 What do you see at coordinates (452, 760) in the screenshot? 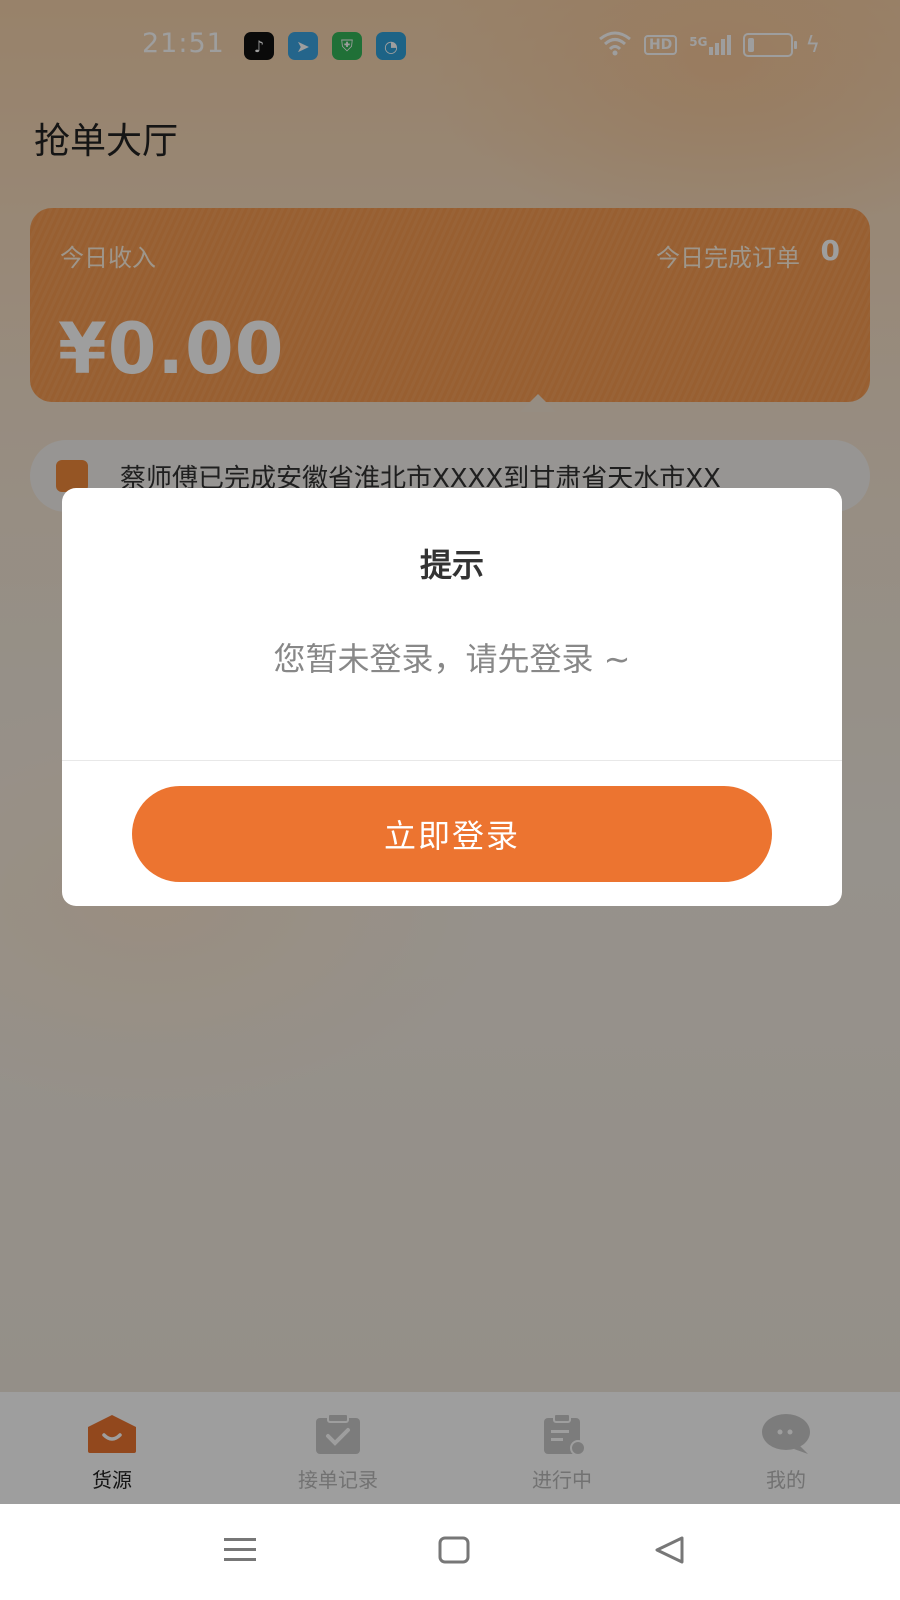
I see `dialog-divider` at bounding box center [452, 760].